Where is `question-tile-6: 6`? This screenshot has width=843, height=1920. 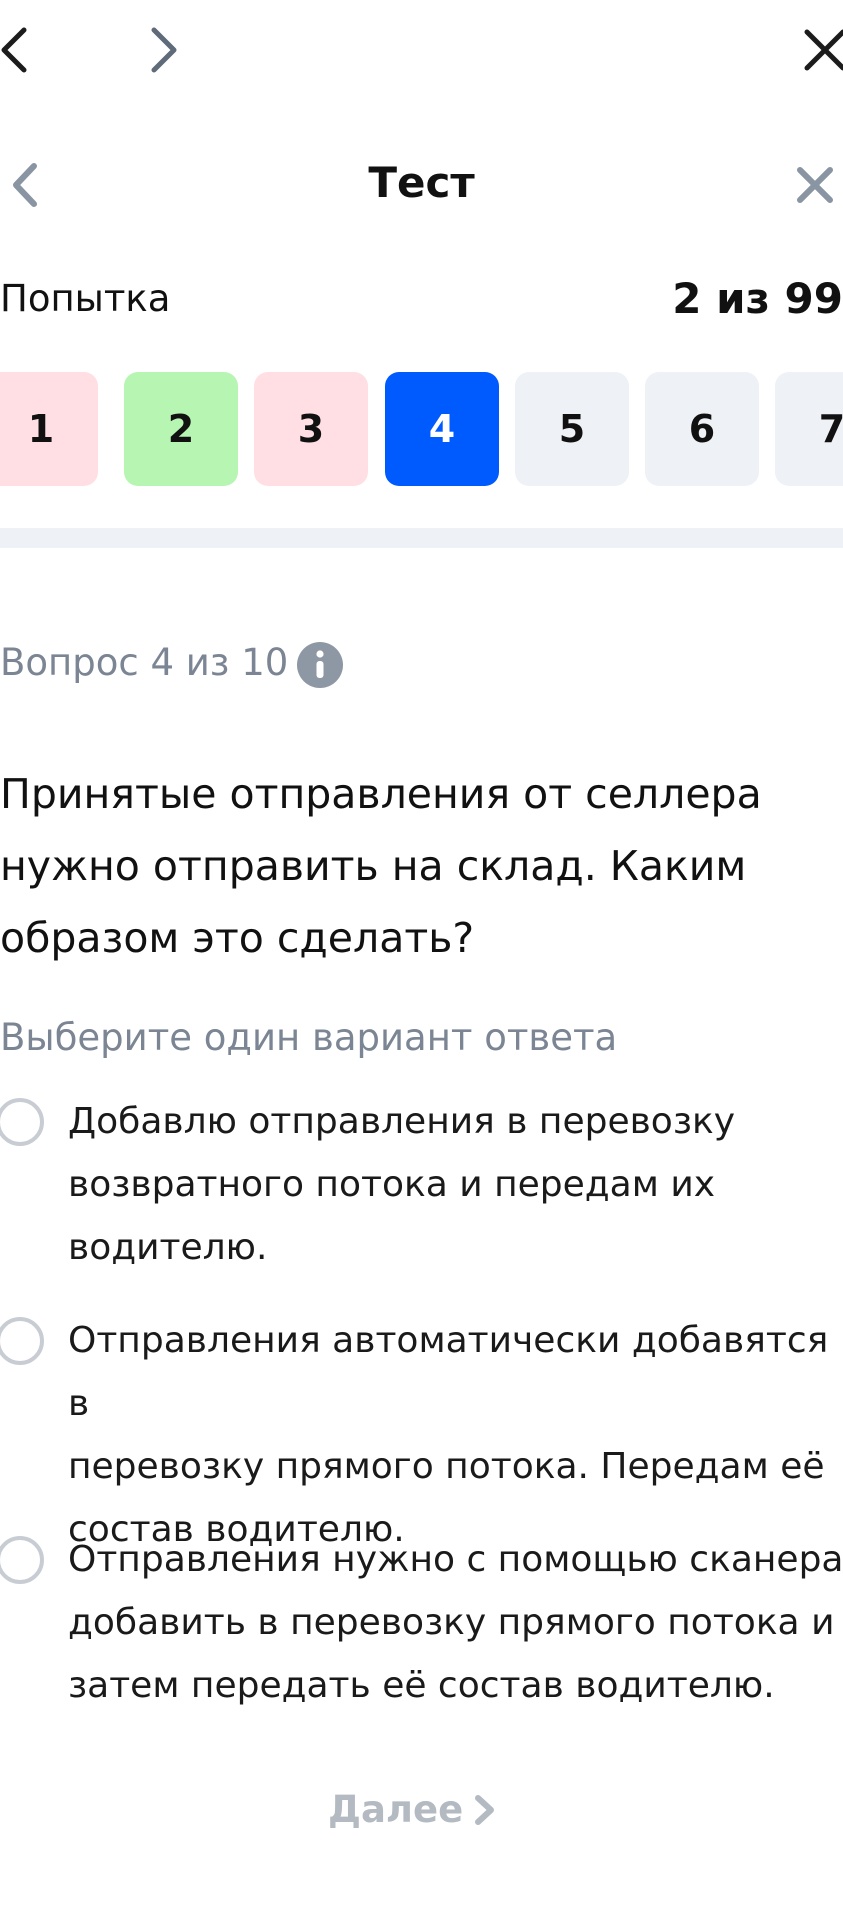 question-tile-6: 6 is located at coordinates (702, 429).